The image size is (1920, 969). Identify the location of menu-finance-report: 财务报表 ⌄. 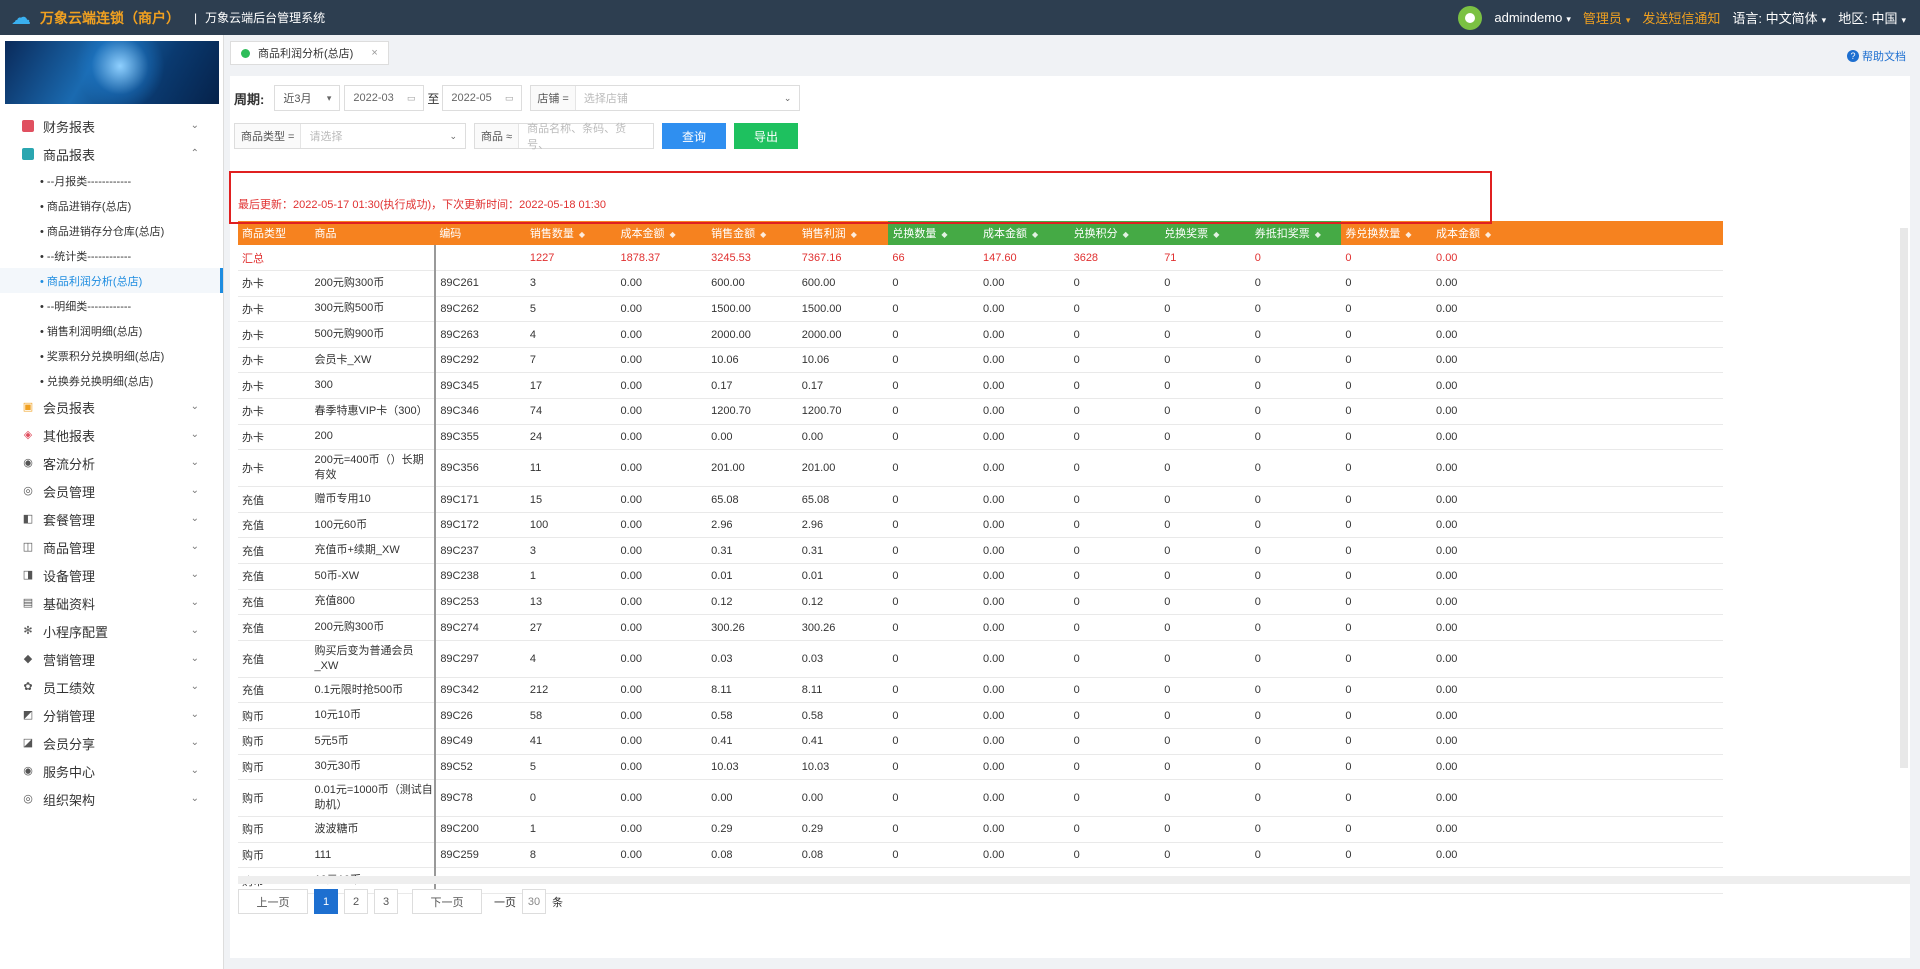
(111, 126).